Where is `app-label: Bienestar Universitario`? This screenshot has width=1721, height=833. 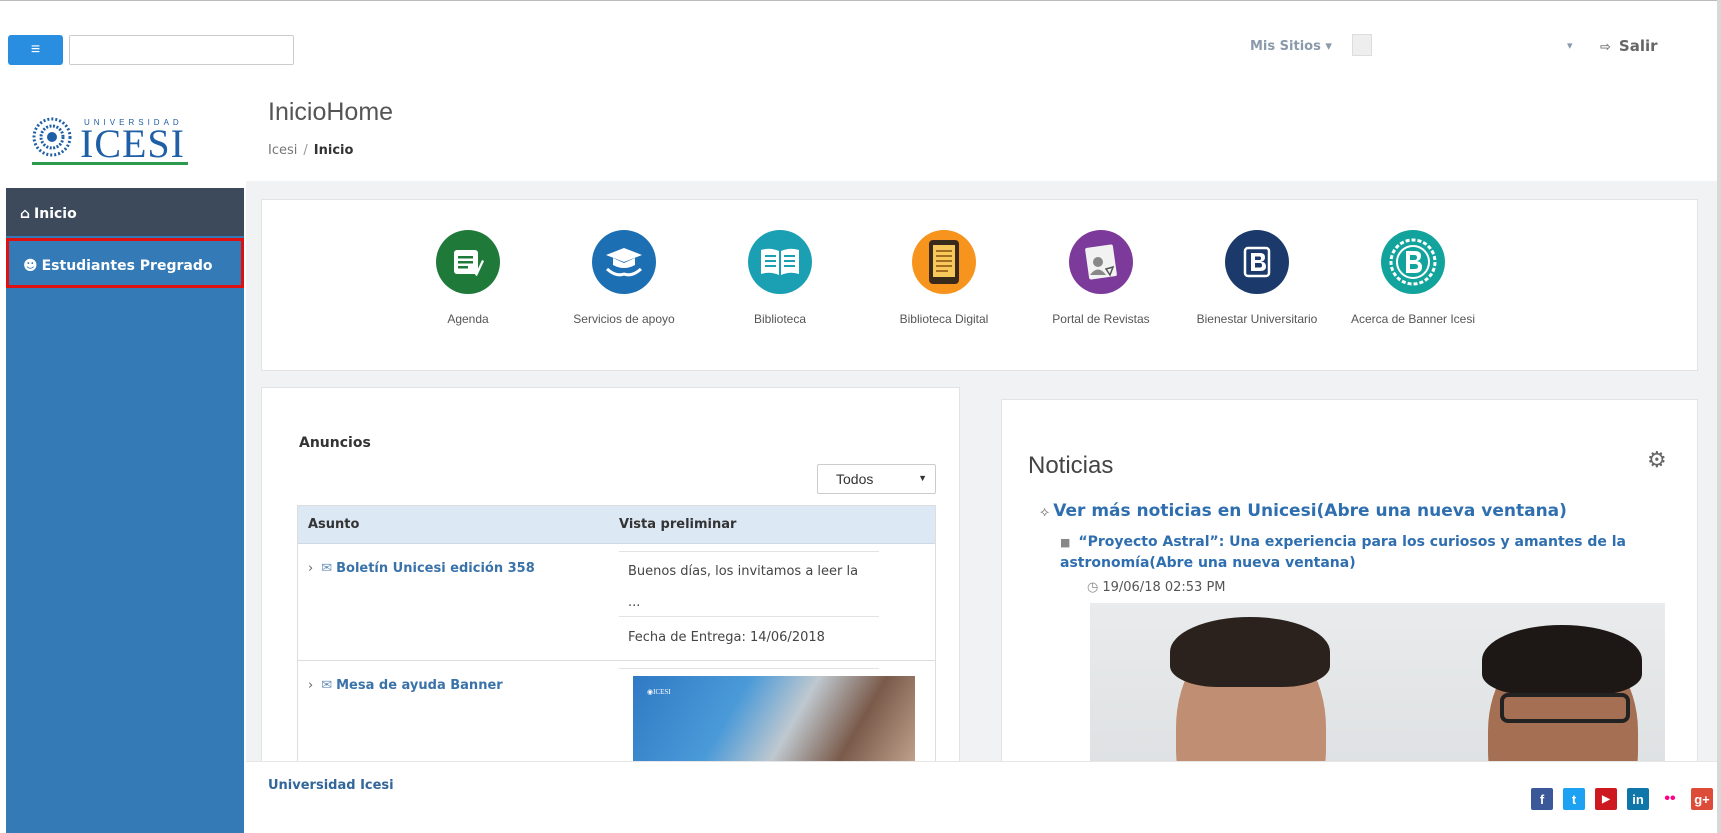 app-label: Bienestar Universitario is located at coordinates (1257, 319).